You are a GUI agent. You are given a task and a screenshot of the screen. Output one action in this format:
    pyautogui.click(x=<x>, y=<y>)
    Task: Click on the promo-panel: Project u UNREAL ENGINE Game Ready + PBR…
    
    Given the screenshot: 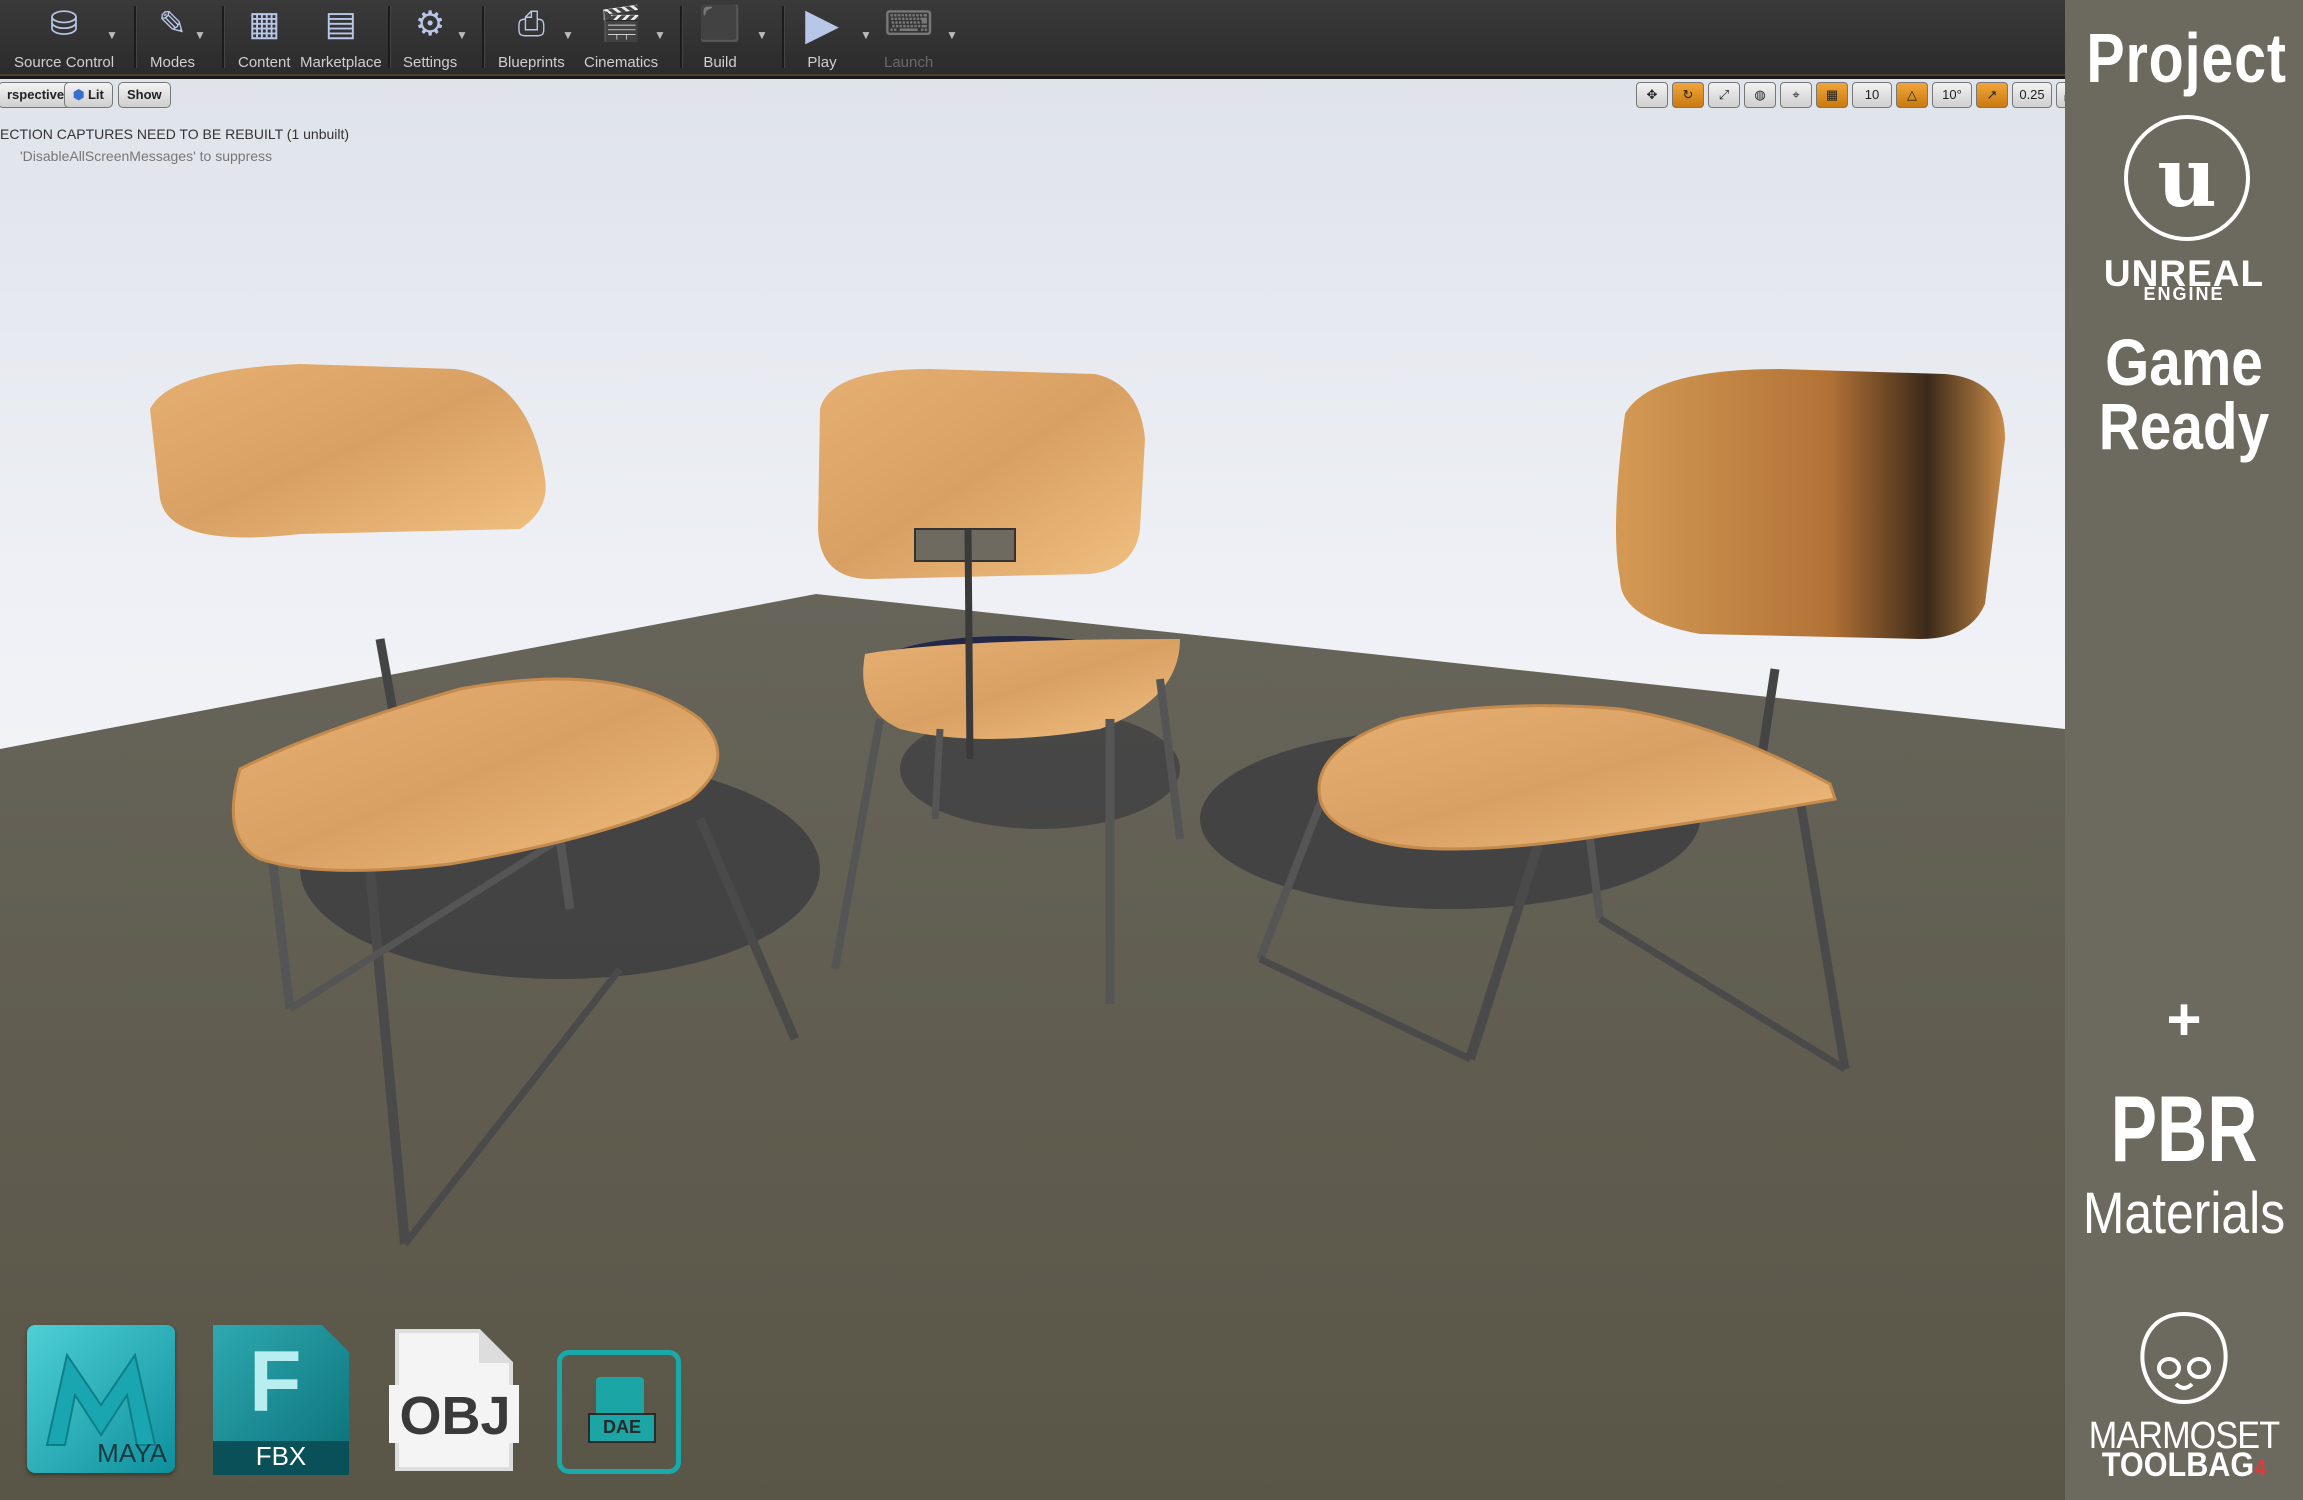 What is the action you would take?
    pyautogui.click(x=2184, y=750)
    